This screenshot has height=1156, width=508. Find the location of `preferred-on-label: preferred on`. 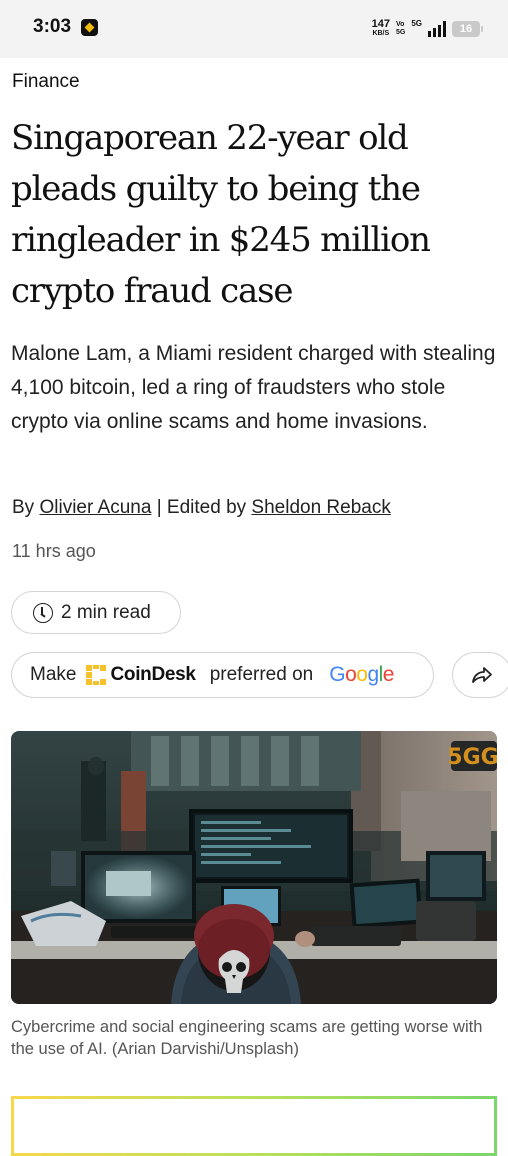

preferred-on-label: preferred on is located at coordinates (261, 674).